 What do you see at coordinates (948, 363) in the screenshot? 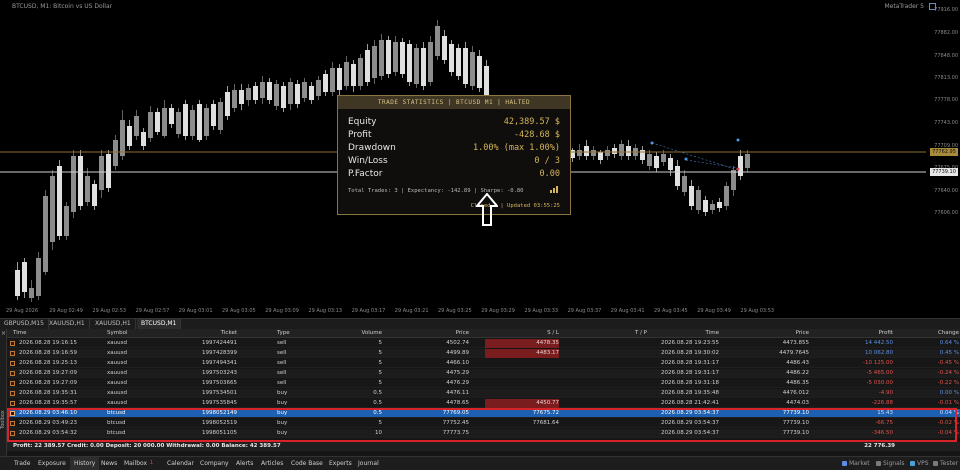
I see `table-cell: -0.45 %` at bounding box center [948, 363].